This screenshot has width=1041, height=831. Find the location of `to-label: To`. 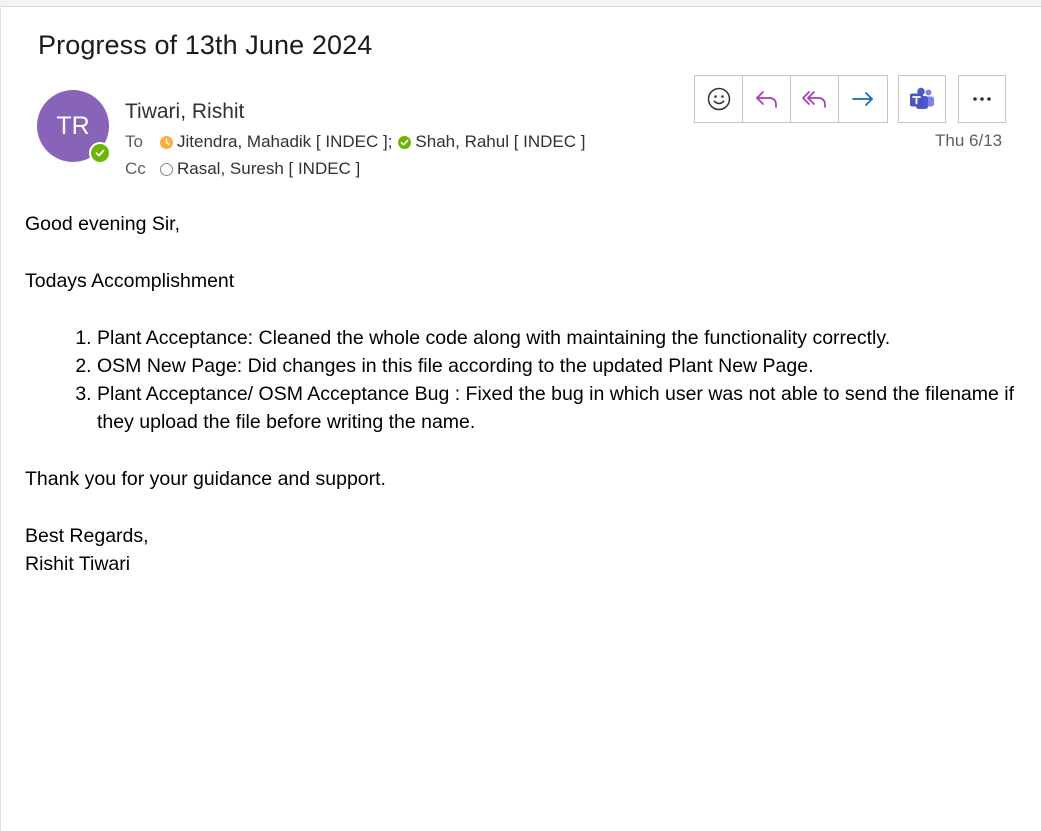

to-label: To is located at coordinates (134, 141).